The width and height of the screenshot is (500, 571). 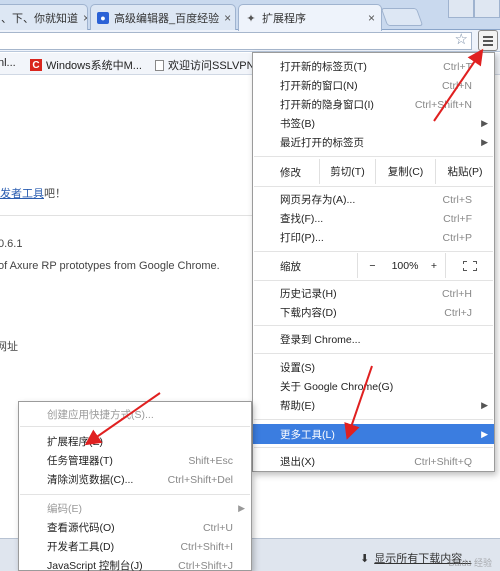 What do you see at coordinates (159, 65) in the screenshot?
I see `page-icon` at bounding box center [159, 65].